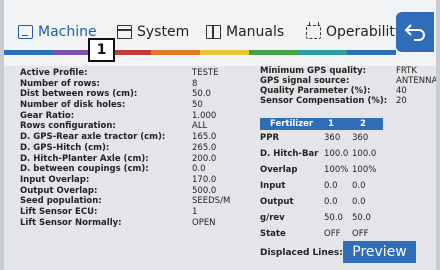  I want to click on tab-system: System, so click(153, 32).